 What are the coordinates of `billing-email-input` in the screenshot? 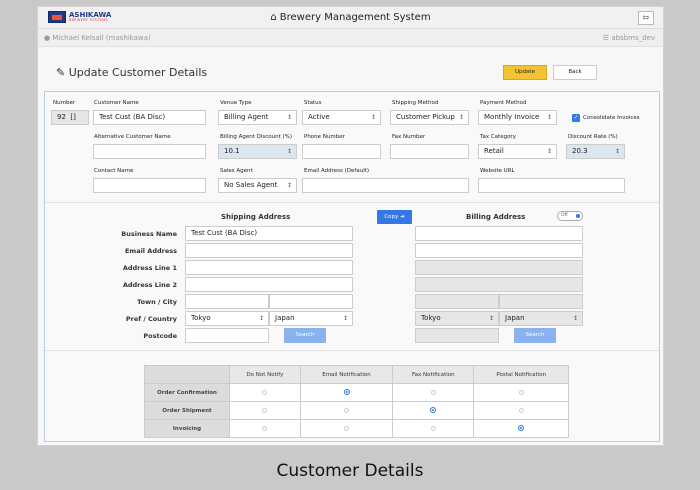 It's located at (499, 250).